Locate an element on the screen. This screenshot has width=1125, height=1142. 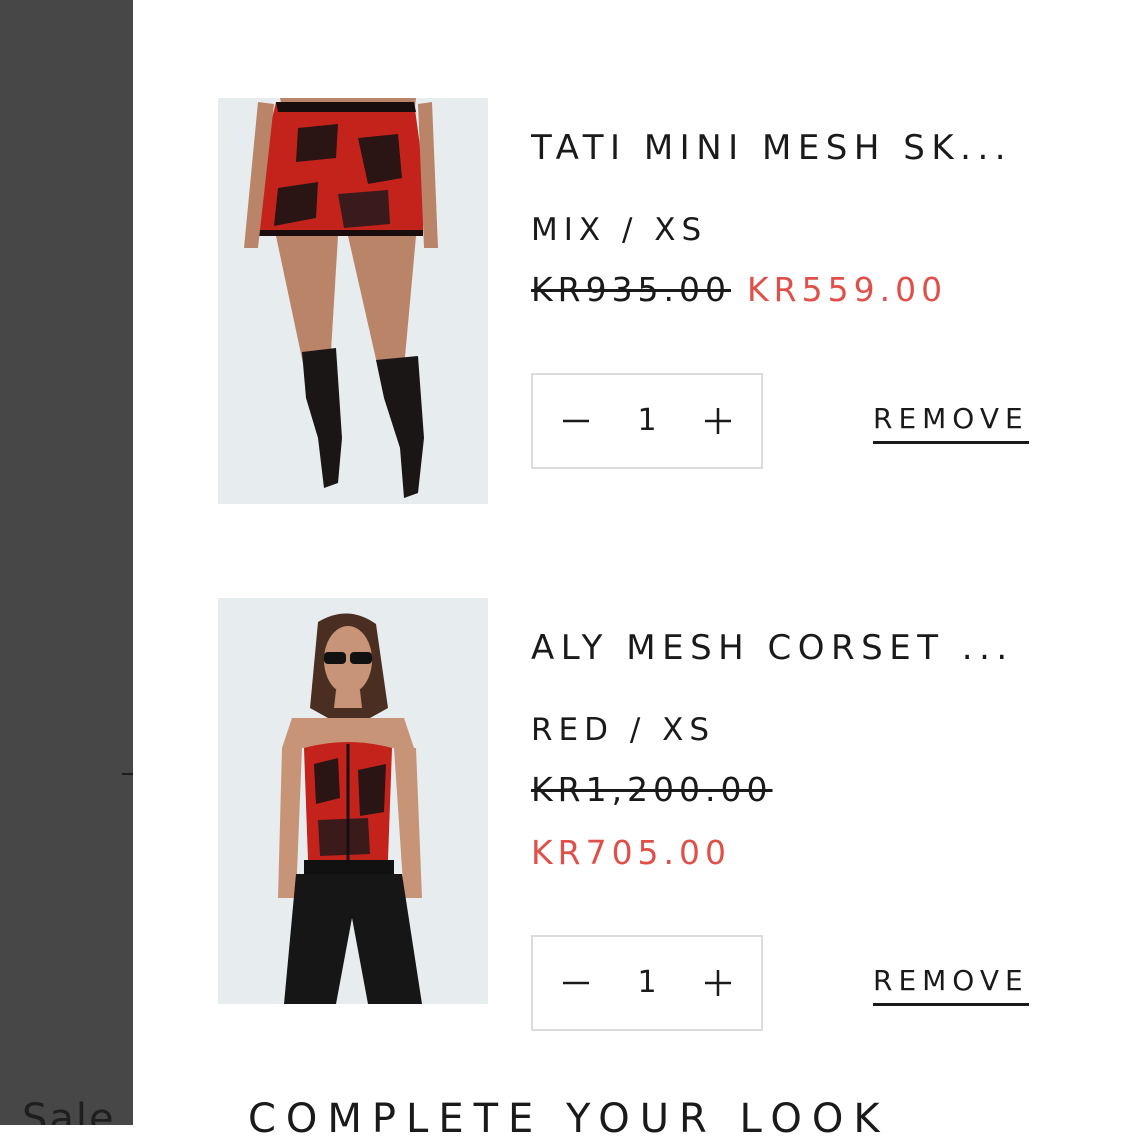
price-row: KR1,200.00 is located at coordinates (660, 789).